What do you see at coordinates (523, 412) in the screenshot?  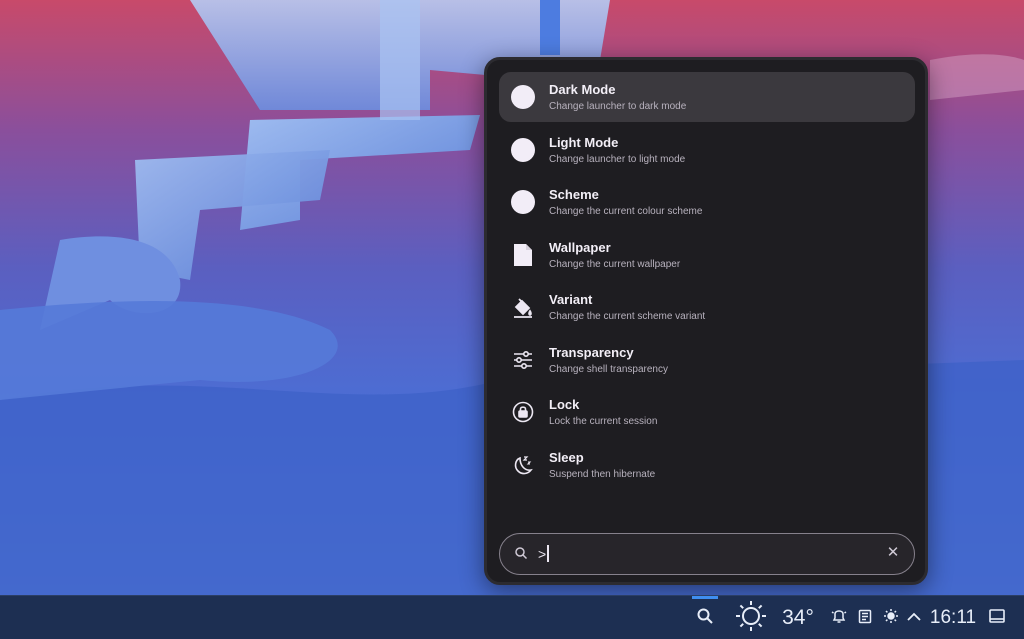 I see `lock-icon` at bounding box center [523, 412].